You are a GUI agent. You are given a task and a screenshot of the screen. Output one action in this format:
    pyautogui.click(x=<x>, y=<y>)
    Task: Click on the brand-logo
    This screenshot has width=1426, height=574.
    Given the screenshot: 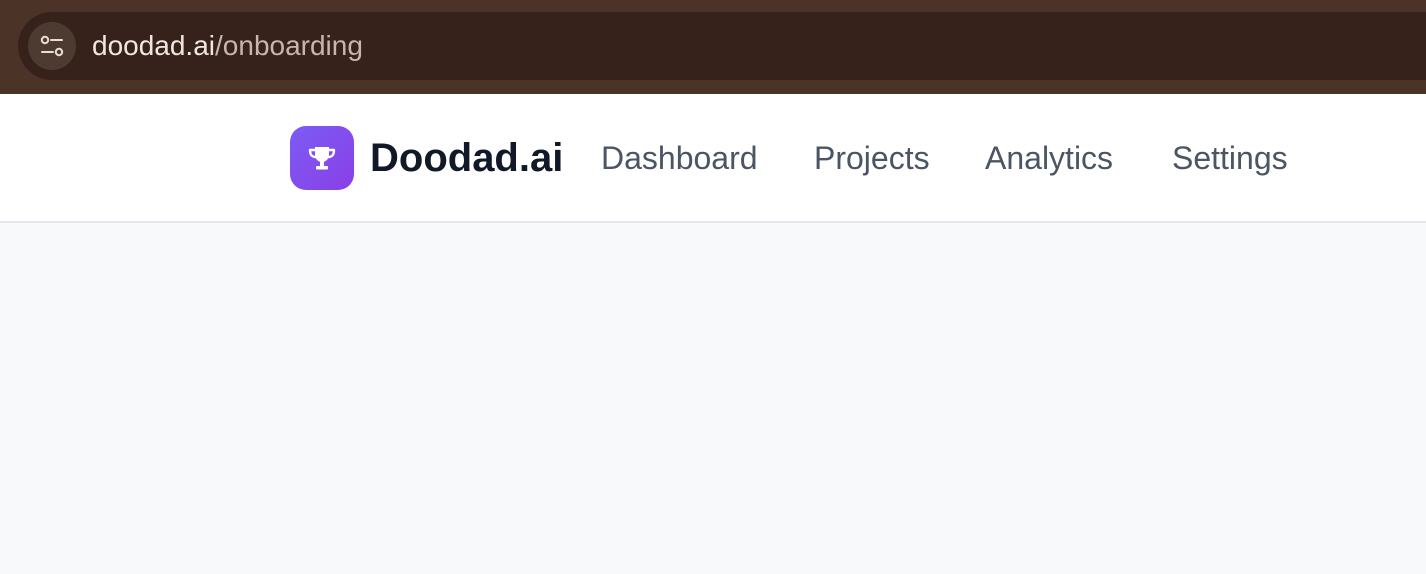 What is the action you would take?
    pyautogui.click(x=322, y=158)
    